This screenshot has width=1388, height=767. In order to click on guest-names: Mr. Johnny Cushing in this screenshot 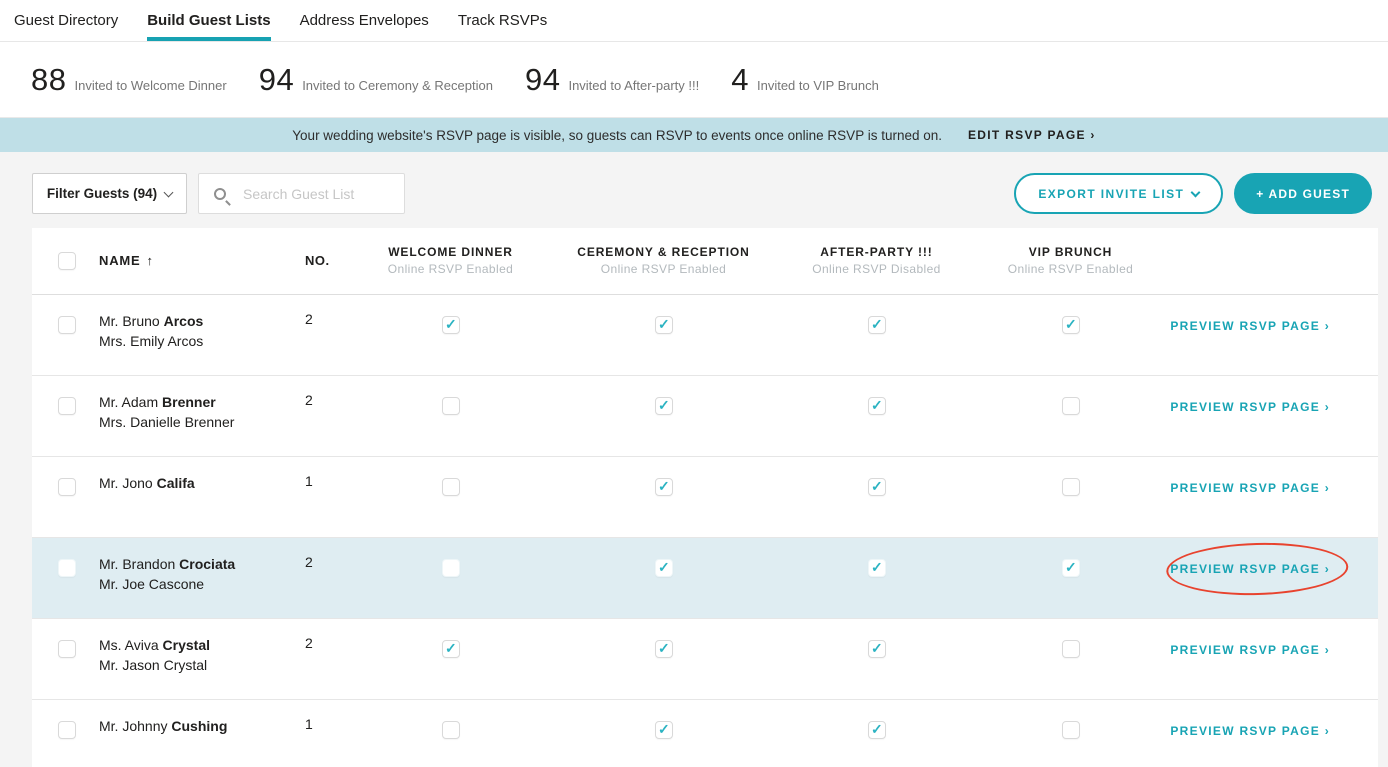, I will do `click(202, 733)`.